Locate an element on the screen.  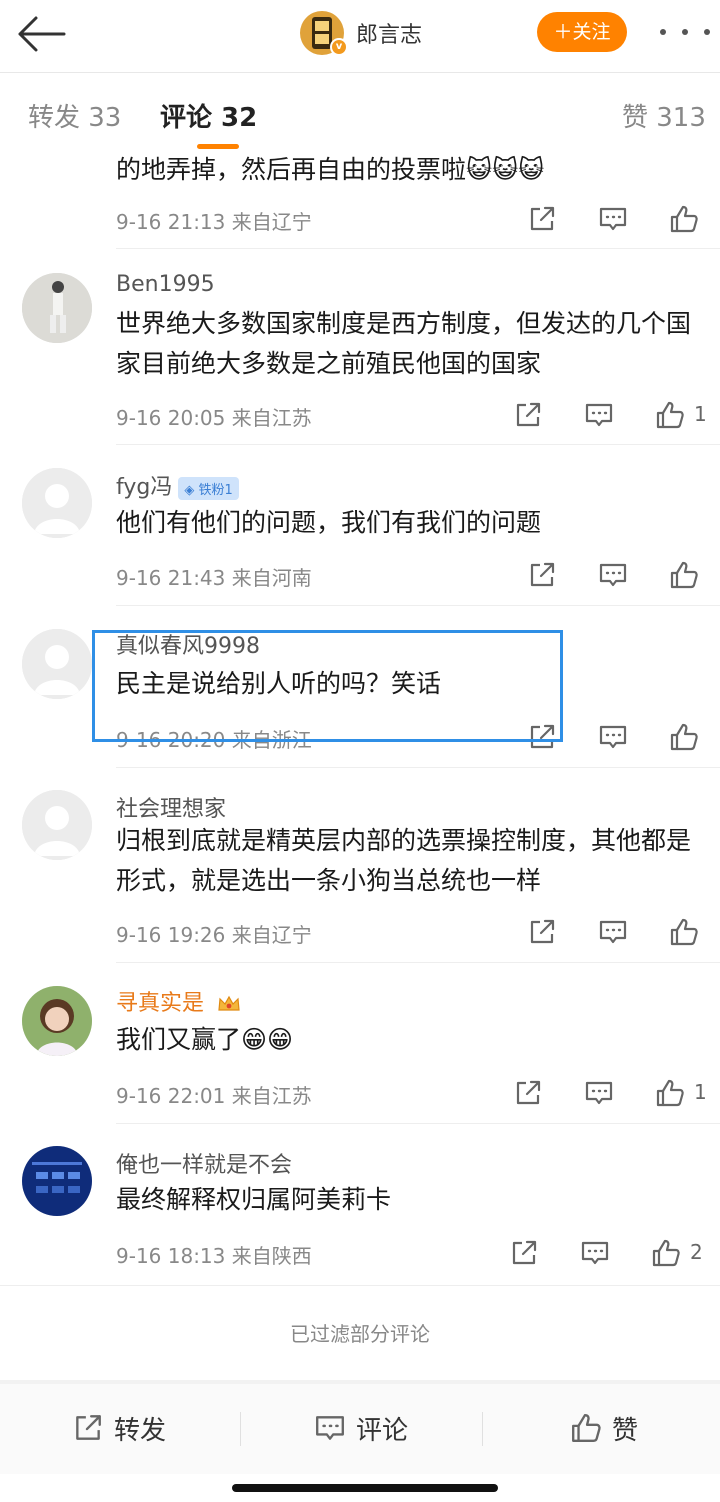
tab-reposts: 转发 33 is located at coordinates (74, 115).